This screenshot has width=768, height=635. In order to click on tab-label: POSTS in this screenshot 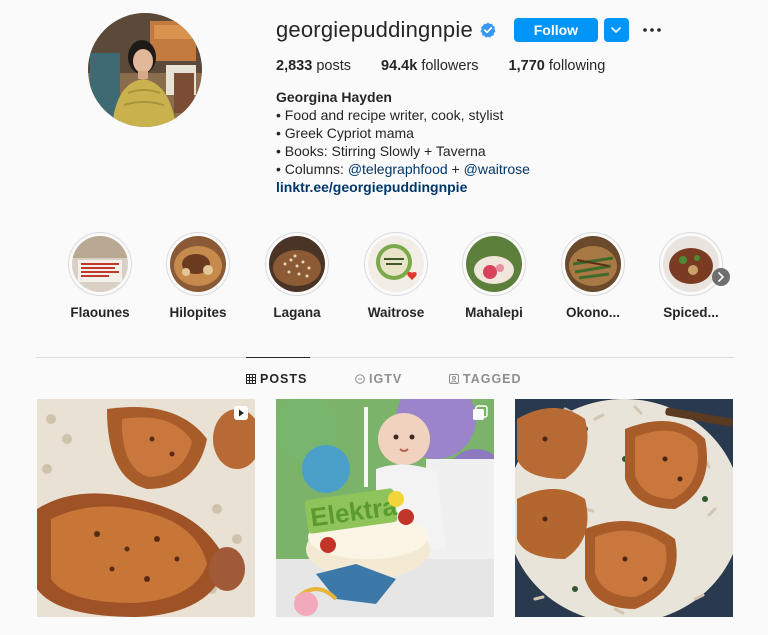, I will do `click(284, 379)`.